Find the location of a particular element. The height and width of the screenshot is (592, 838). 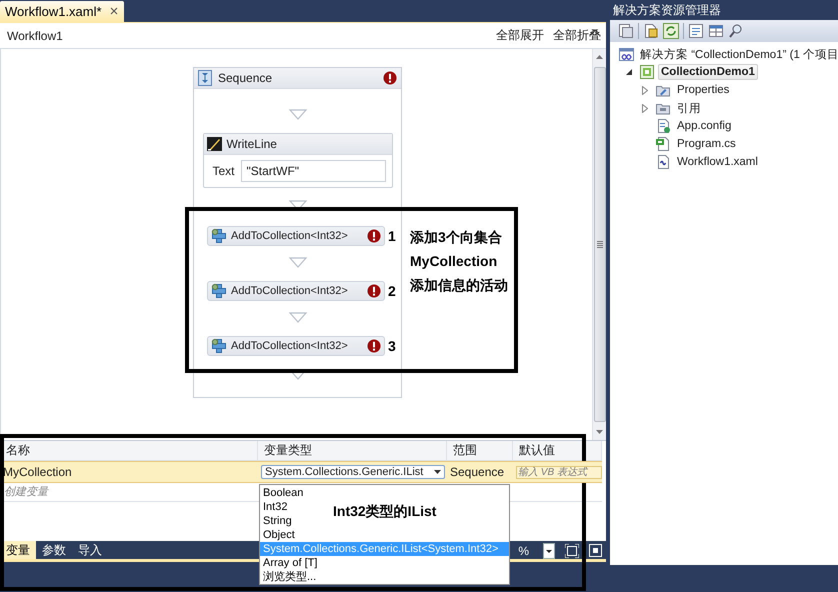

dropdown-option: Array of [T] is located at coordinates (290, 563).